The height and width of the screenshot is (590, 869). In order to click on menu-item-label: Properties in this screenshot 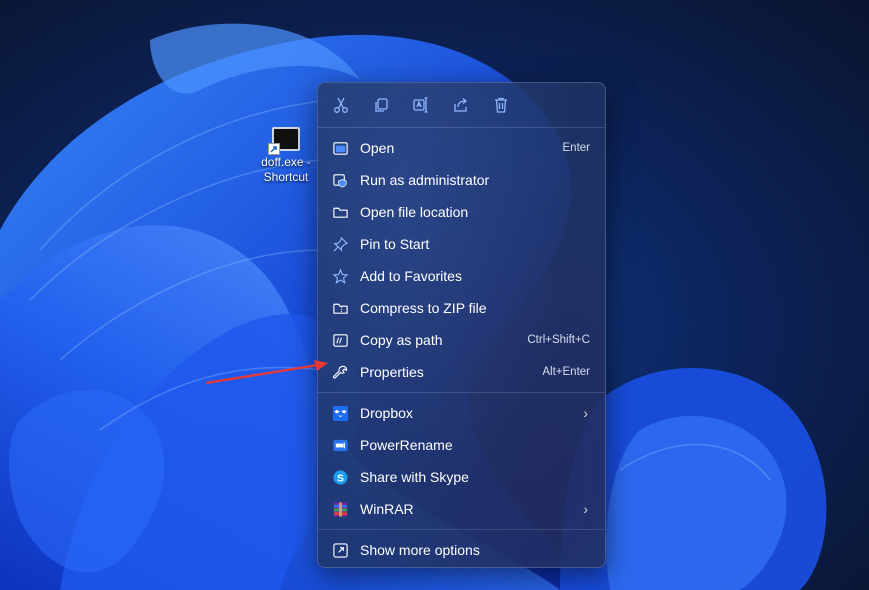, I will do `click(392, 372)`.